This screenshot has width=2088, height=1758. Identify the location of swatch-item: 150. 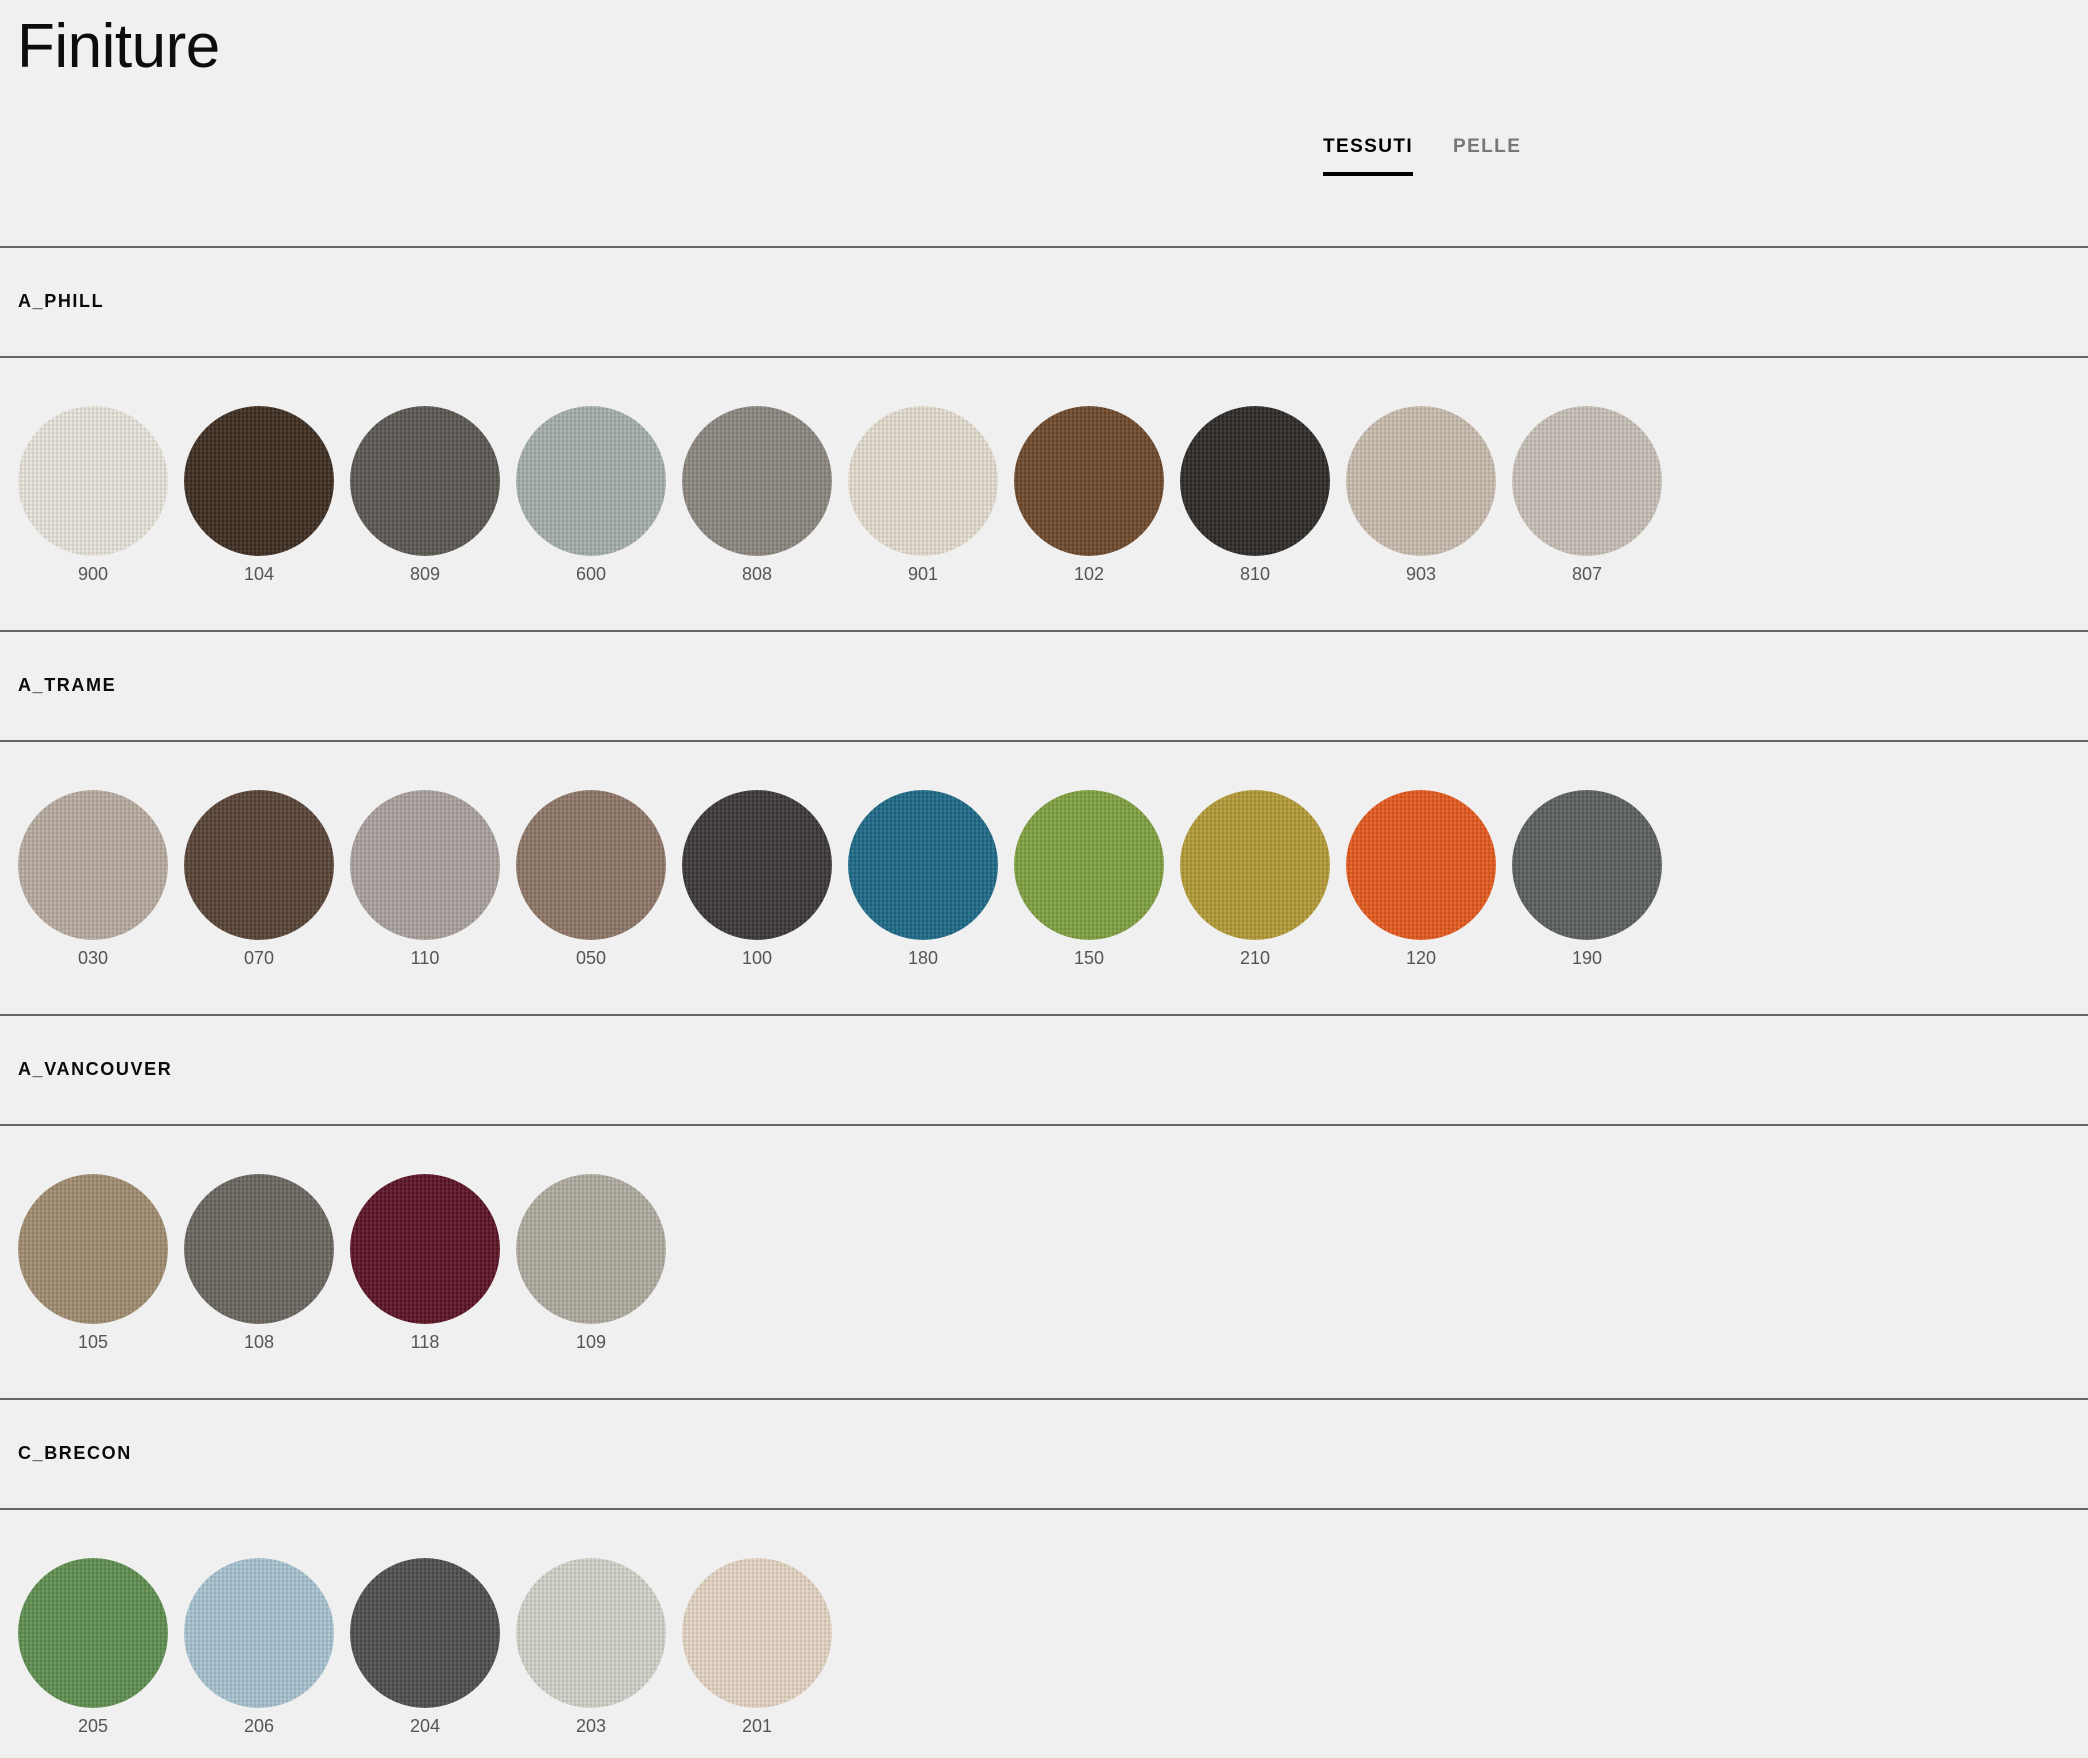
(1089, 879).